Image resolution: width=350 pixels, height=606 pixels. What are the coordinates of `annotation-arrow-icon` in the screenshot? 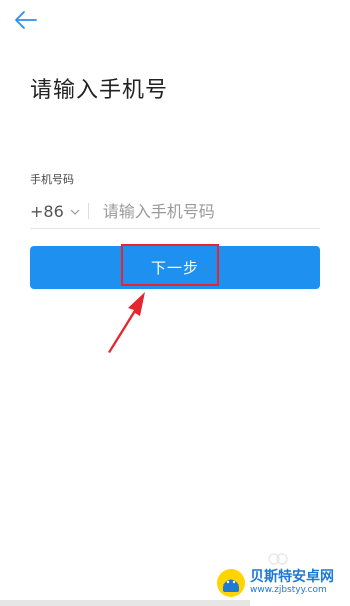 It's located at (126, 322).